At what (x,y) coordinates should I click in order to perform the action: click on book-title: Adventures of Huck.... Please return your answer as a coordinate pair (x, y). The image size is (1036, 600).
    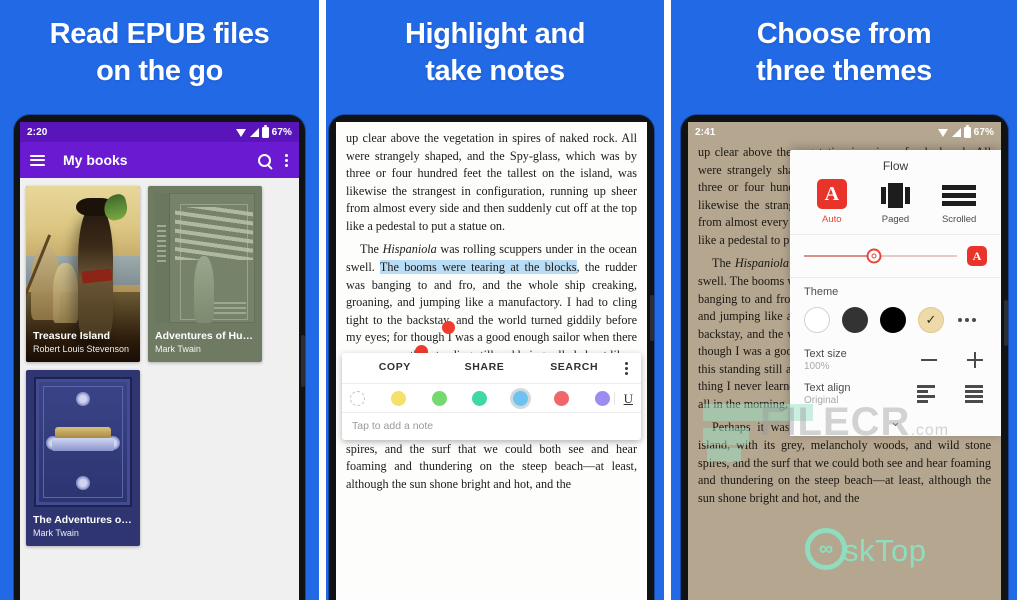
    Looking at the image, I should click on (205, 335).